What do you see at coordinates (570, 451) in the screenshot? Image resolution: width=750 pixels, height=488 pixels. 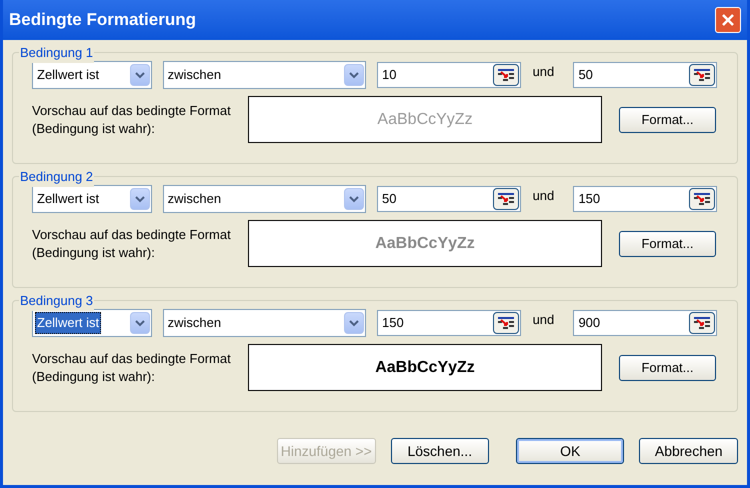 I see `dialog-button: OK` at bounding box center [570, 451].